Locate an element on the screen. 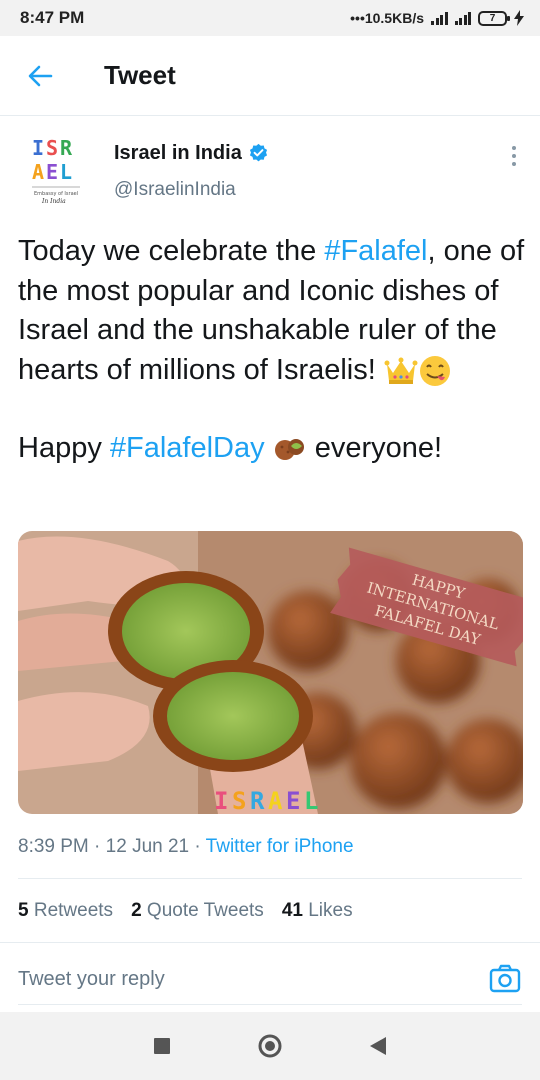 This screenshot has width=540, height=1080. status-time: 8:47 PM is located at coordinates (52, 17).